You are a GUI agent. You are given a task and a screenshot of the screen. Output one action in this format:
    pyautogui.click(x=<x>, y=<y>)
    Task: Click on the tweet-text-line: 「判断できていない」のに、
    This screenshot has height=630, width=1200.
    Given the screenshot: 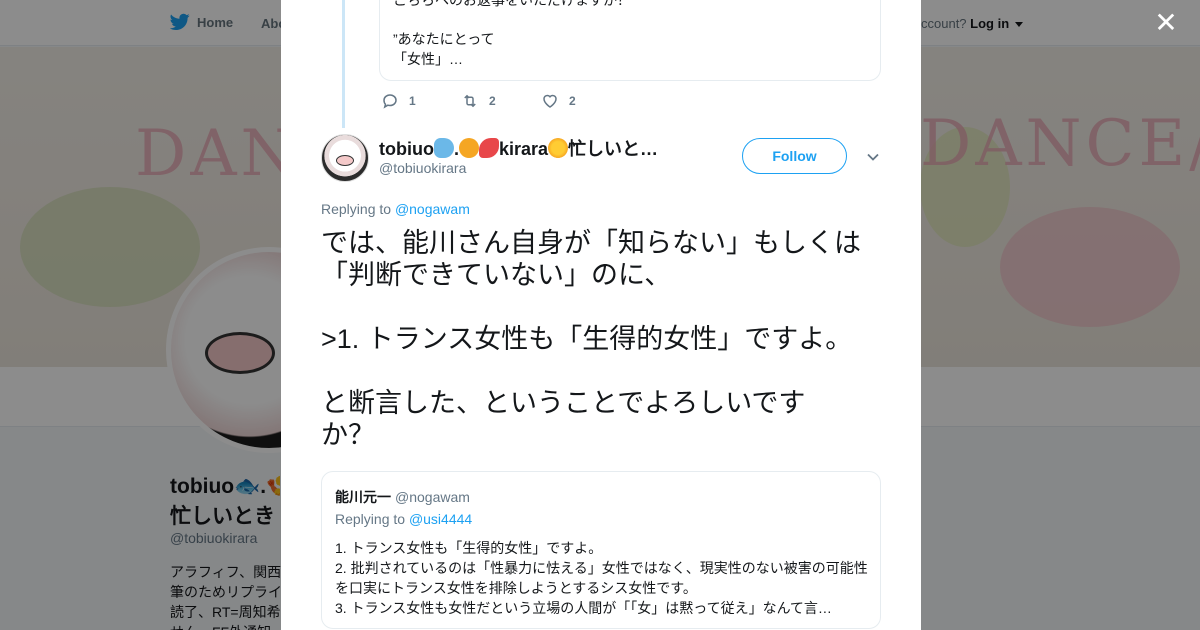 What is the action you would take?
    pyautogui.click(x=496, y=275)
    